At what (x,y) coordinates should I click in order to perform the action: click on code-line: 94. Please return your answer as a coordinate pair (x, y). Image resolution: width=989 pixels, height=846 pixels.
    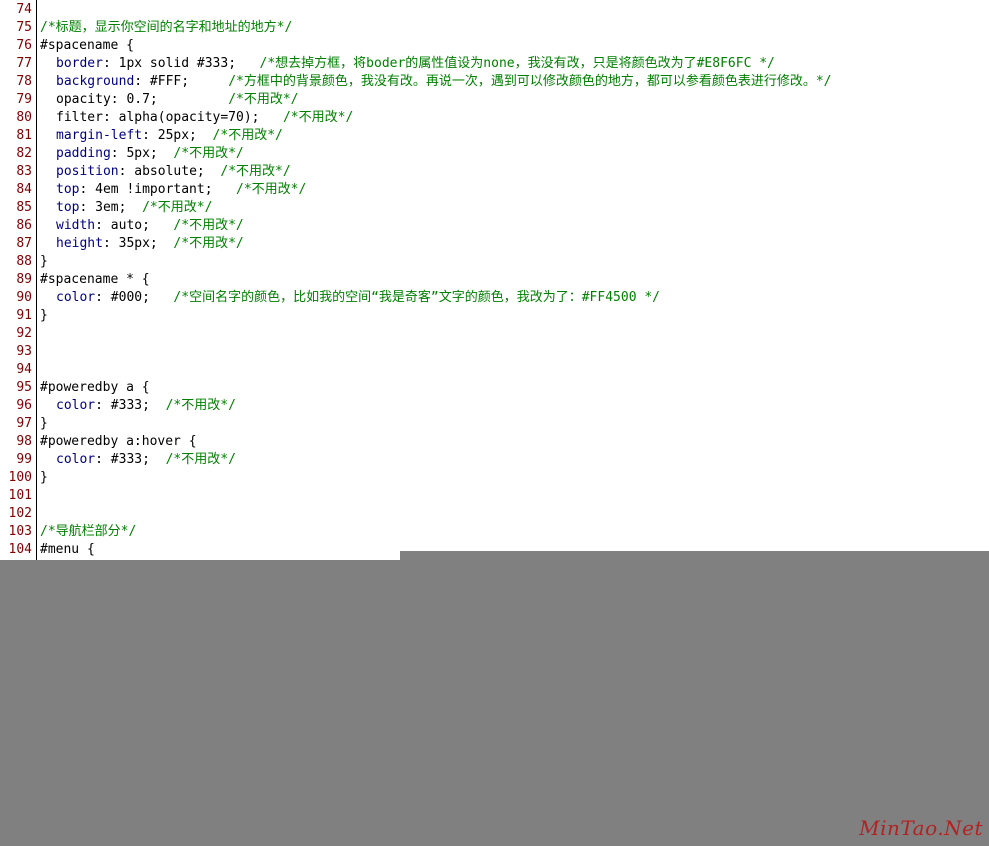
    Looking at the image, I should click on (494, 370).